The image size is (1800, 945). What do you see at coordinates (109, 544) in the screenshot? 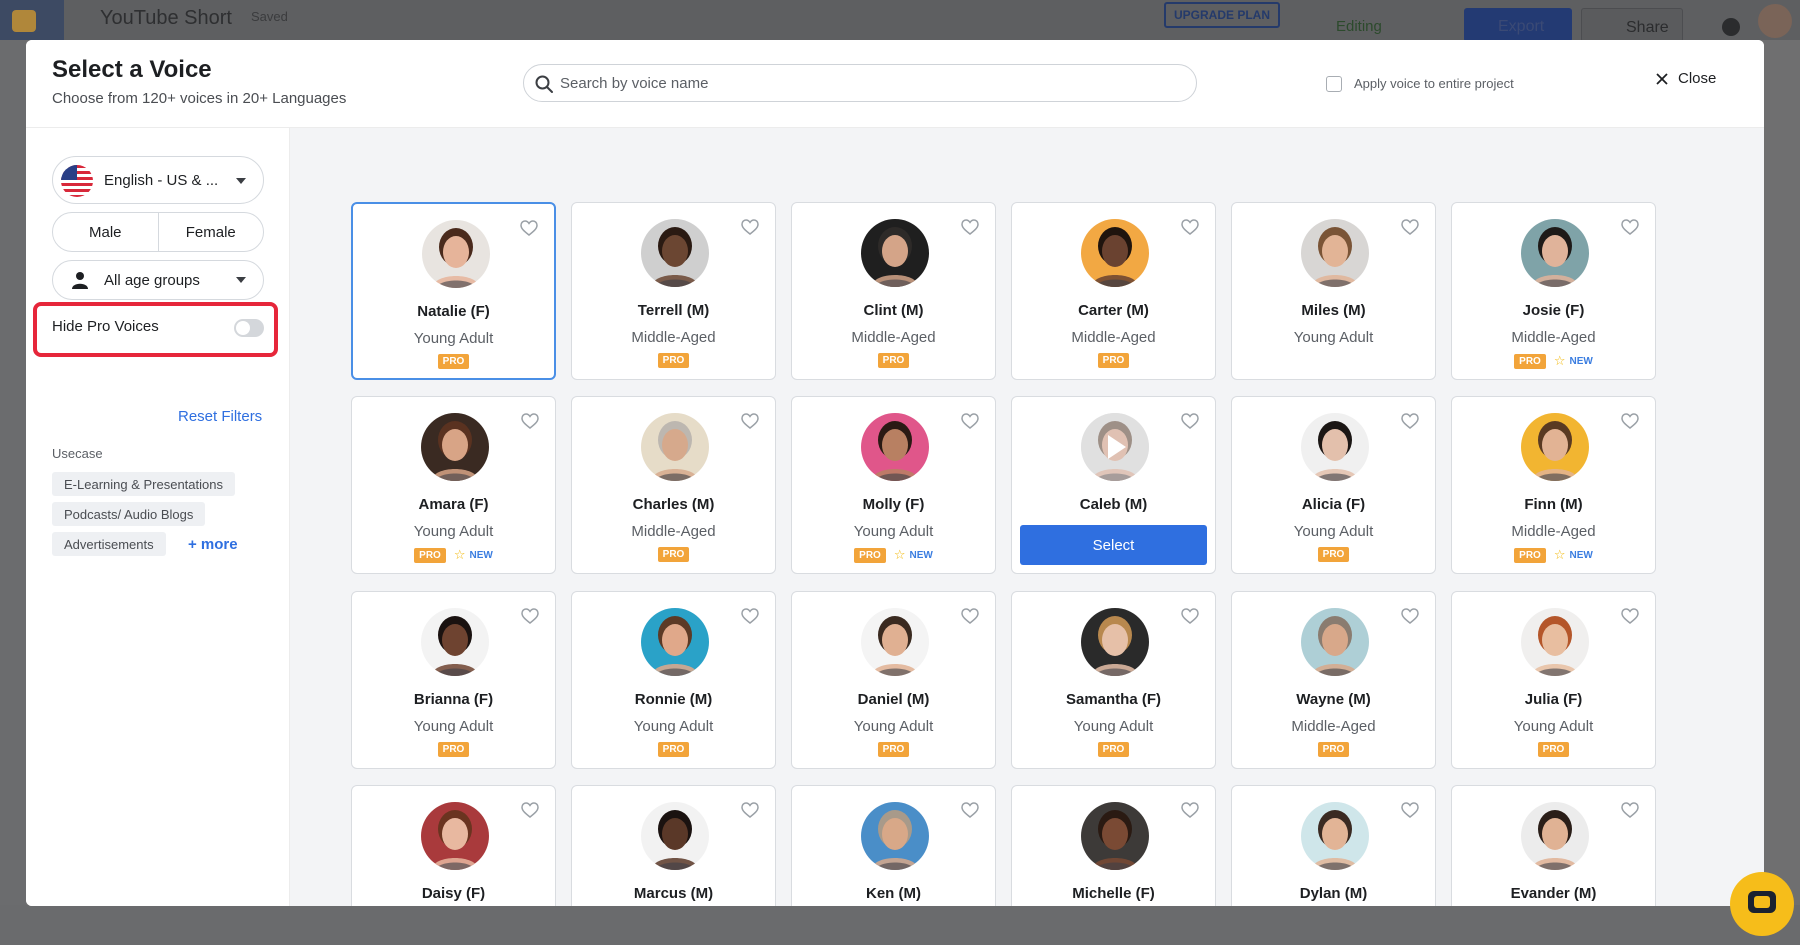
I see `usecase-chip-advertisements: Advertisements` at bounding box center [109, 544].